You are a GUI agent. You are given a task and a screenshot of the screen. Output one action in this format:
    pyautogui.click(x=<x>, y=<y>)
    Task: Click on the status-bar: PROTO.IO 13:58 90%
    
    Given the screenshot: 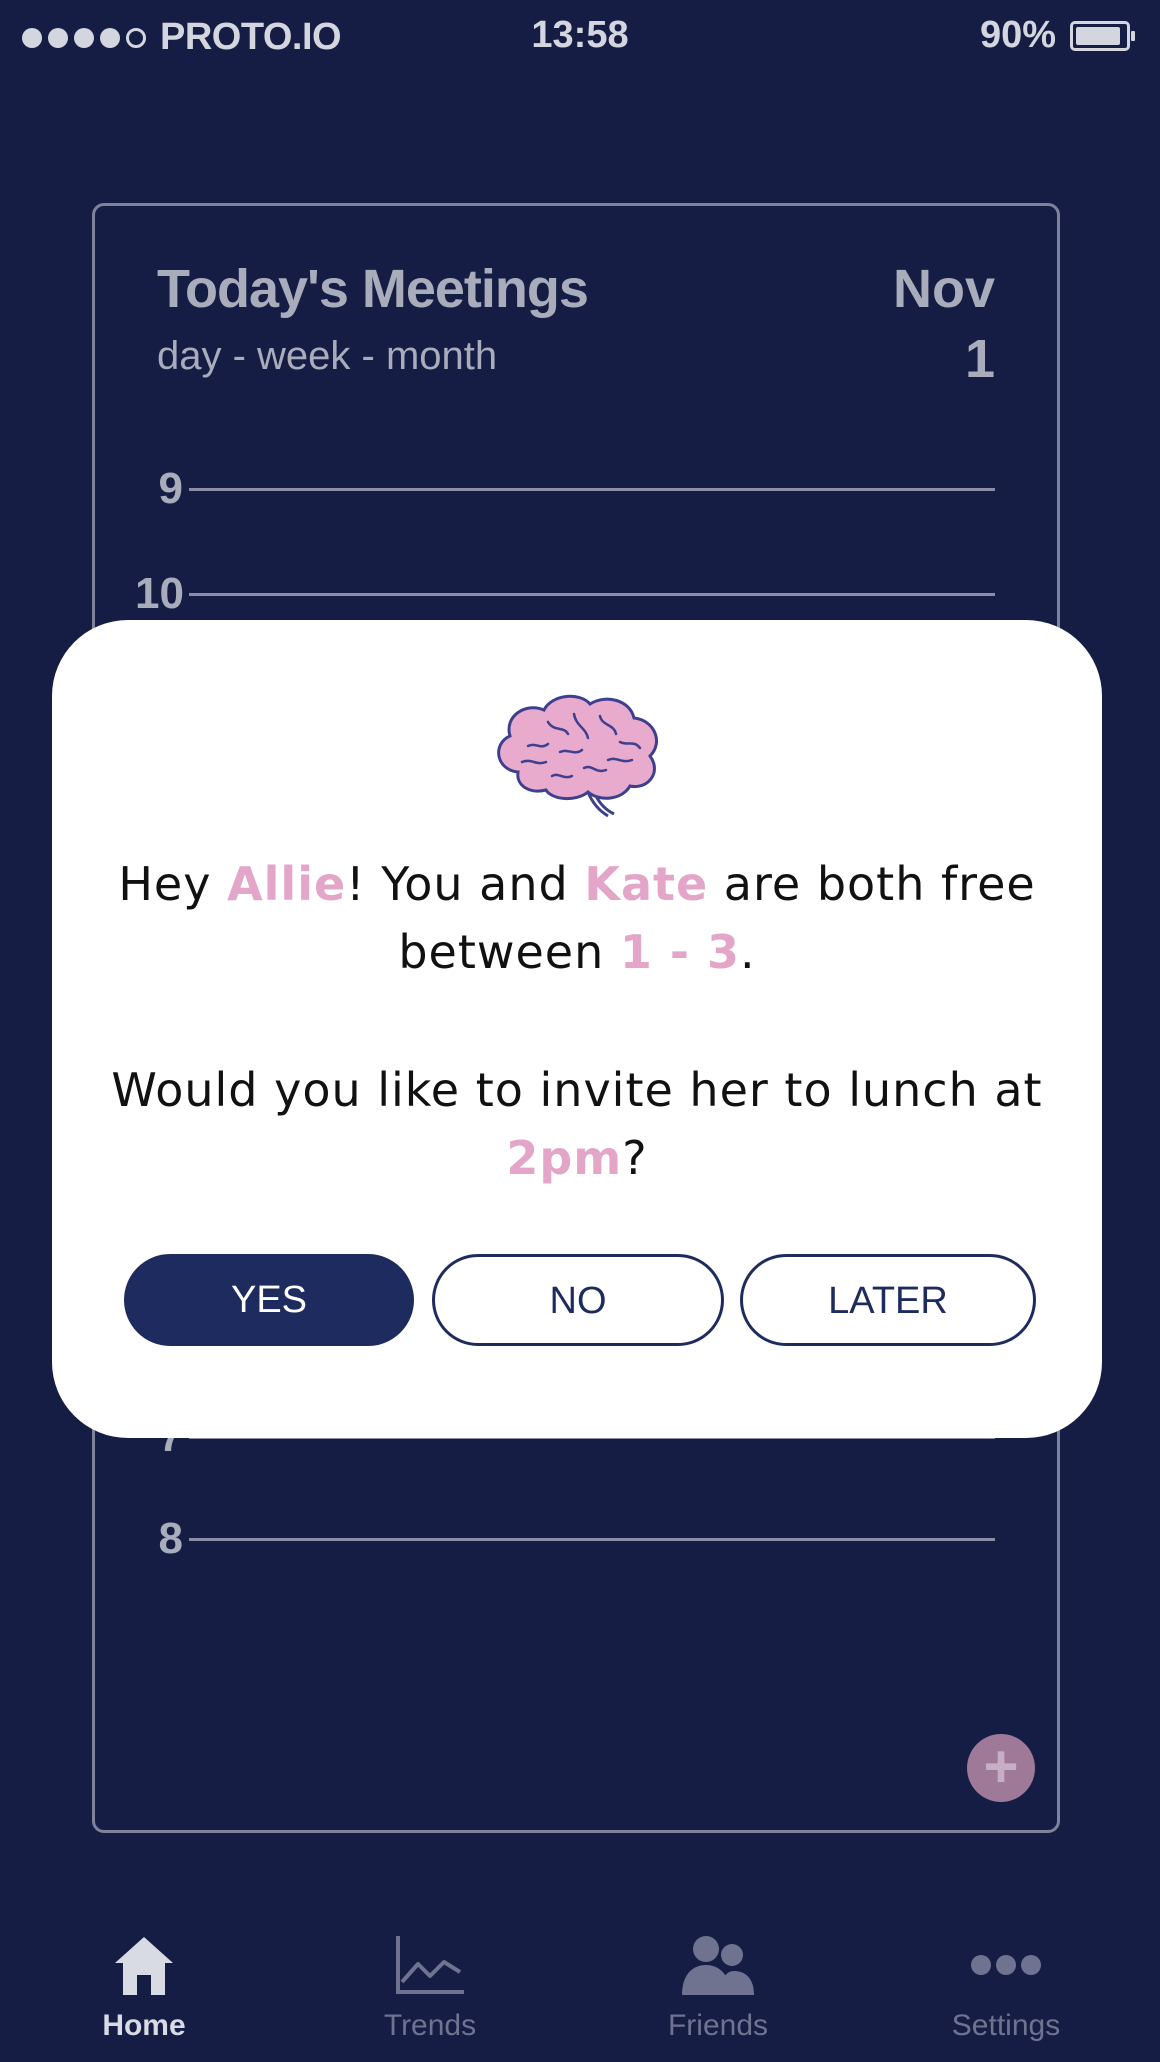 What is the action you would take?
    pyautogui.click(x=580, y=32)
    